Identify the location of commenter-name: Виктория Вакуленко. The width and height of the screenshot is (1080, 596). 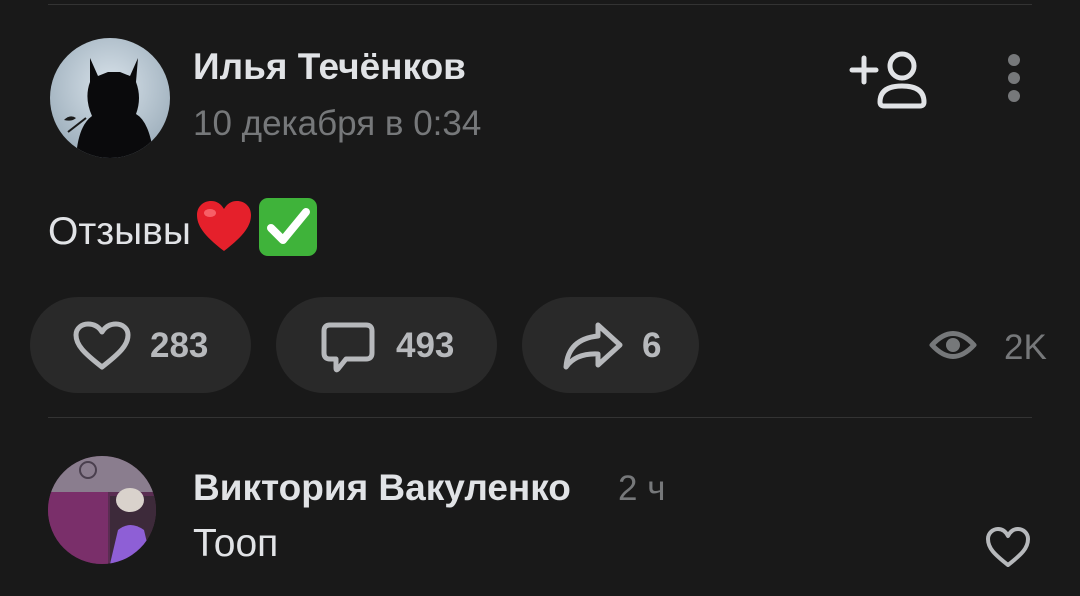
(382, 488).